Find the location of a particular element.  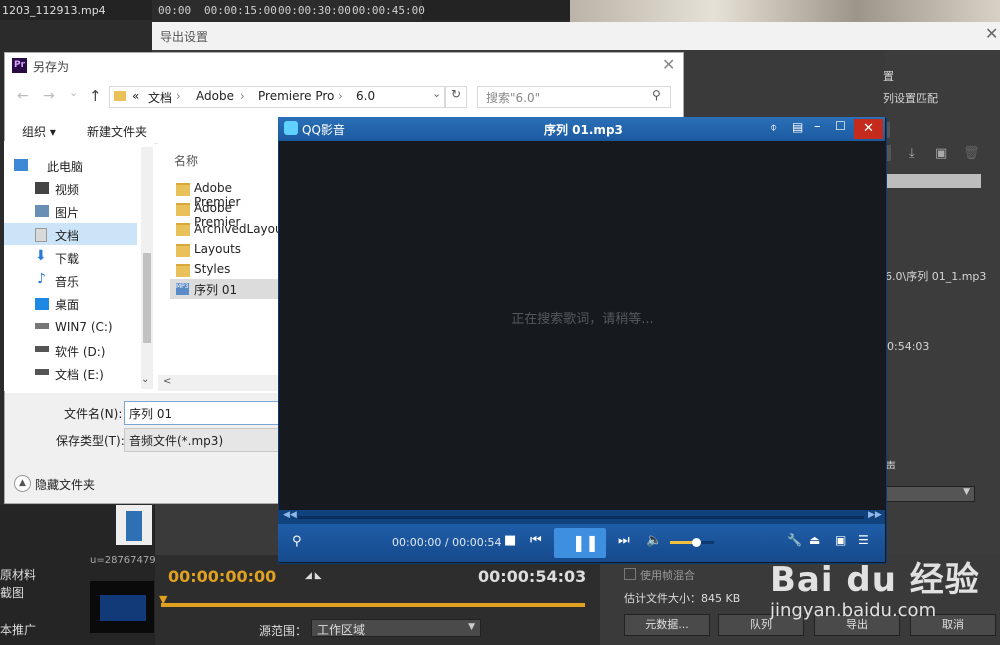

ruler-tick: 00:00 is located at coordinates (175, 10).